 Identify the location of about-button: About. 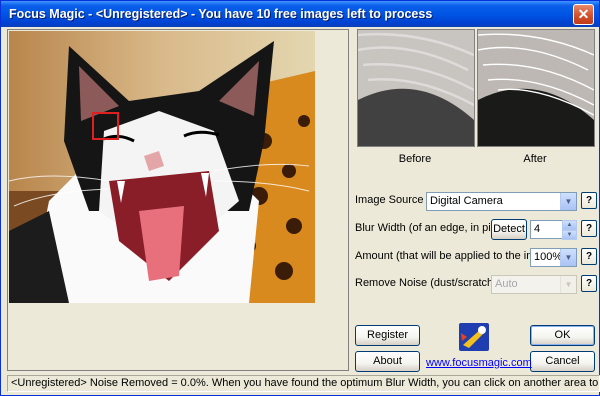
(387, 361).